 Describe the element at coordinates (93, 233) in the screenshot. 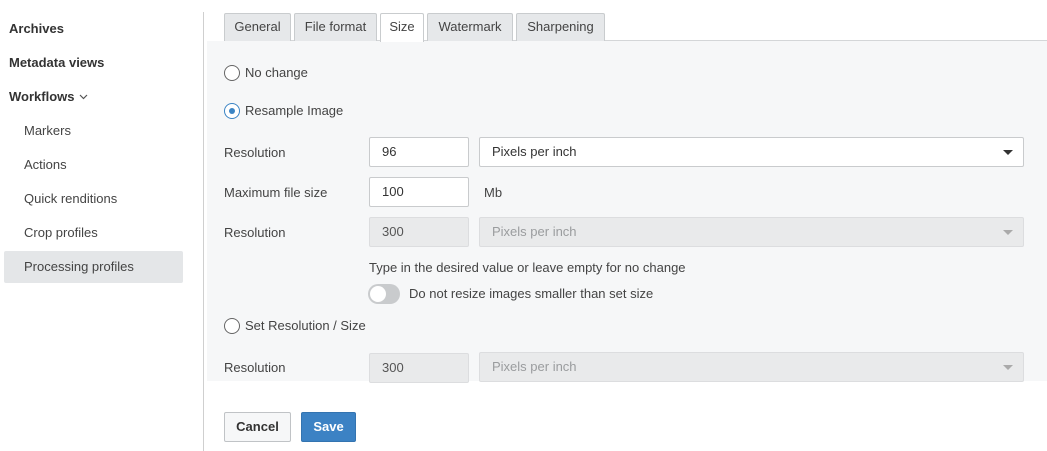

I see `sidebar-item-crop-profiles: Crop profiles` at that location.